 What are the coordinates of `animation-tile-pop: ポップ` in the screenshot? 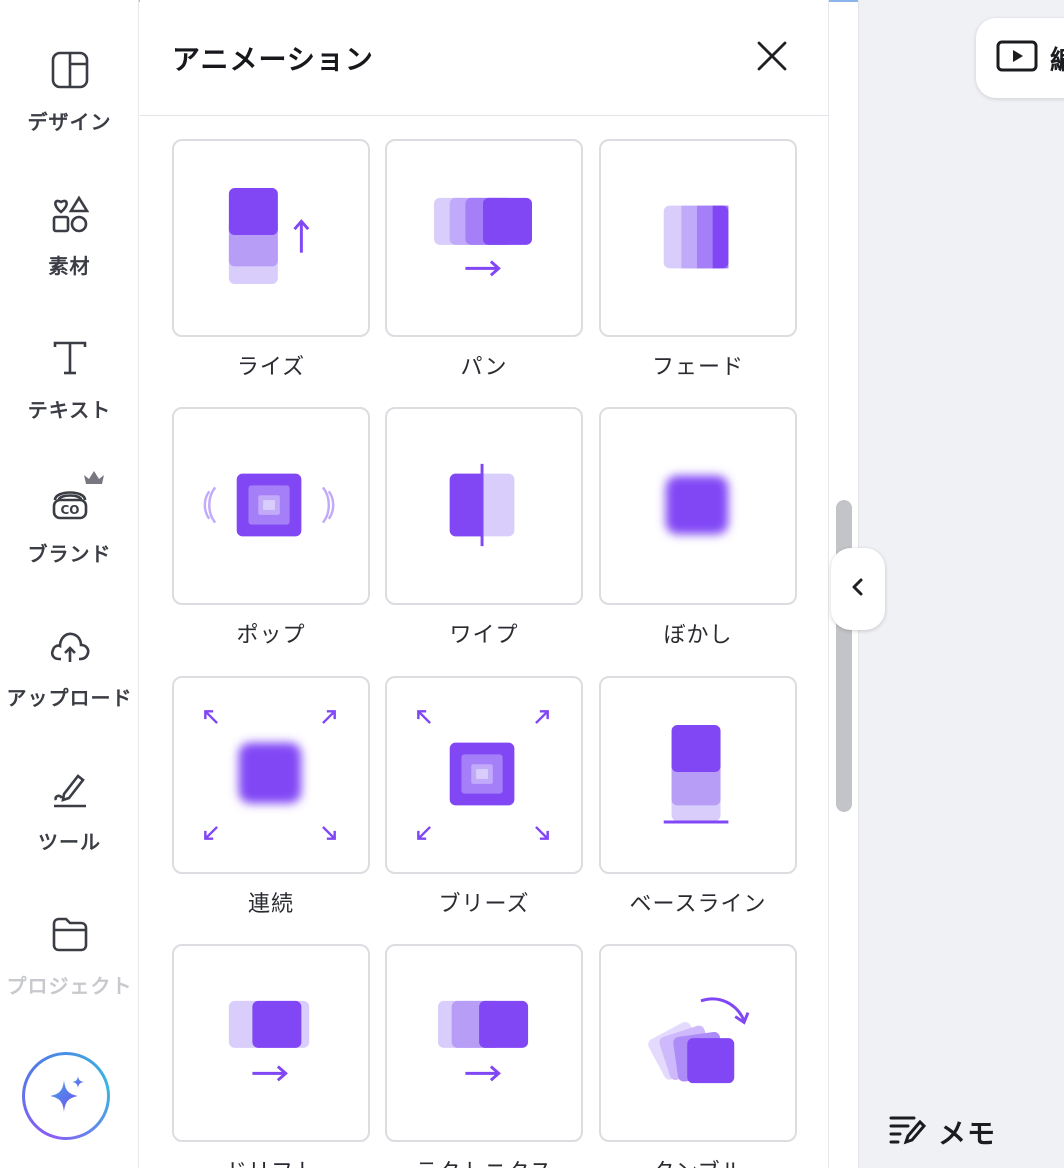 It's located at (271, 528).